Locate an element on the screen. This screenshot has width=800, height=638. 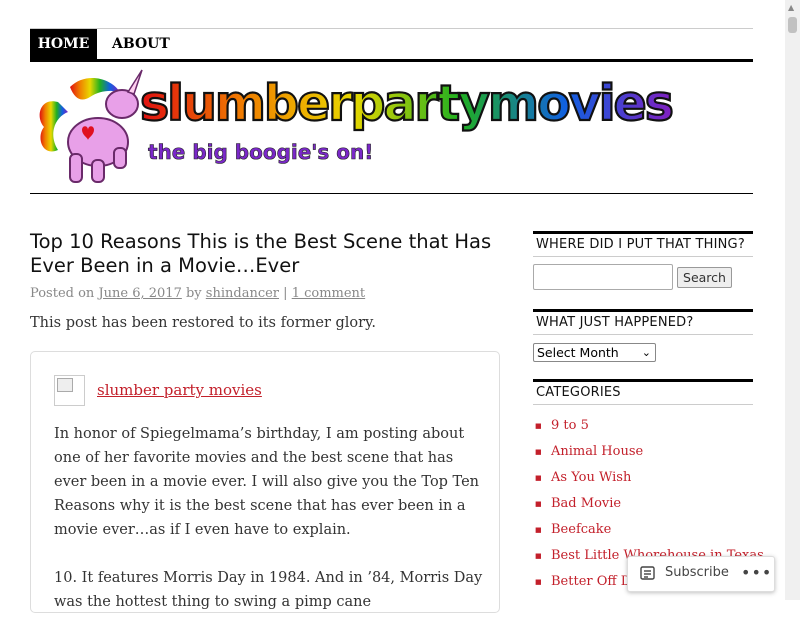
archive-month-select: Select Month ⌄ is located at coordinates (594, 352).